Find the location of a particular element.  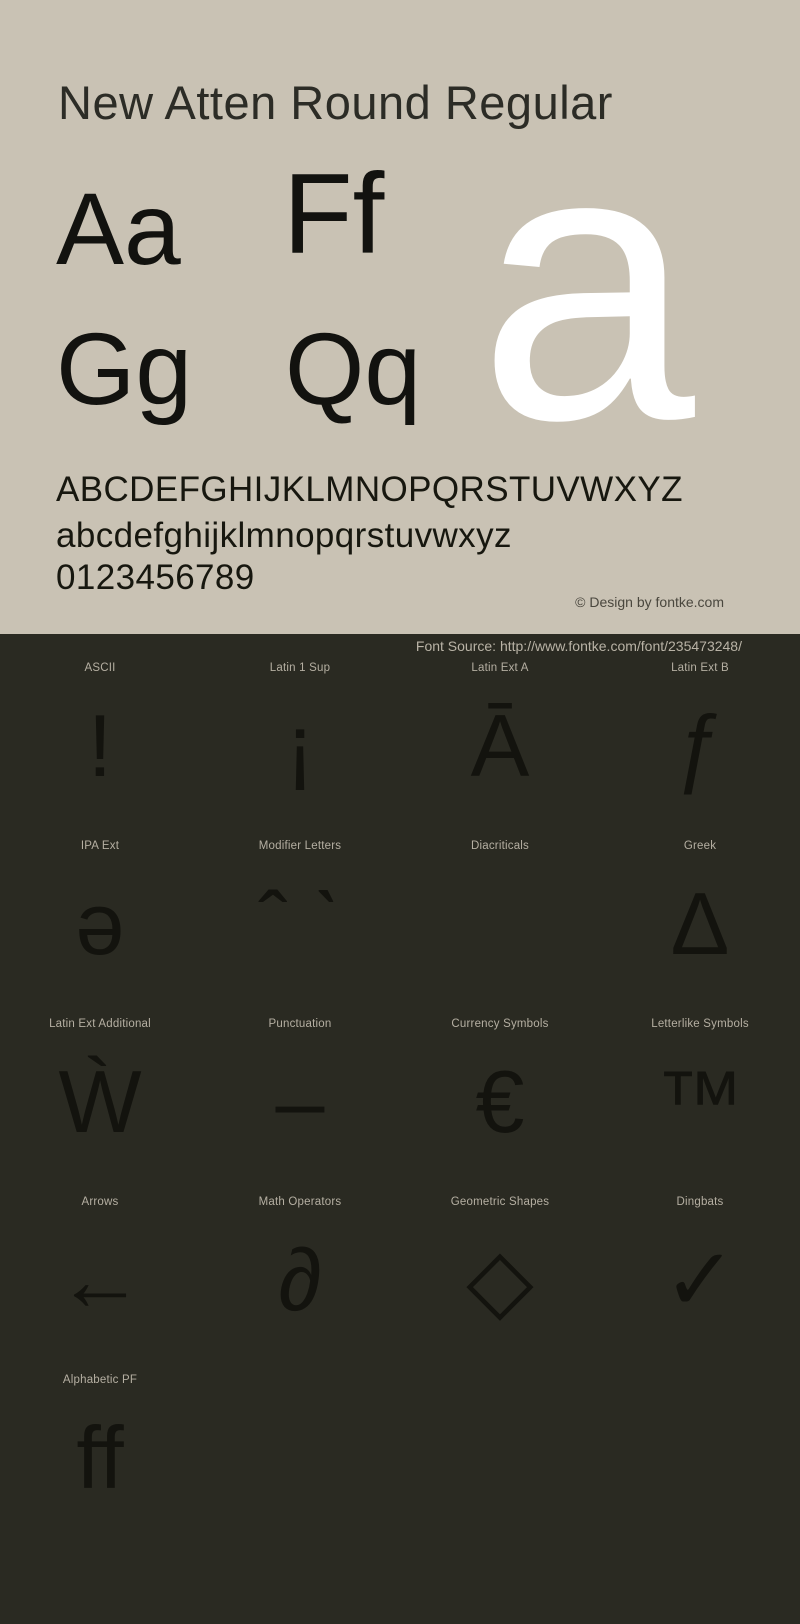

unicode-block-label: IPA Ext is located at coordinates (100, 846).